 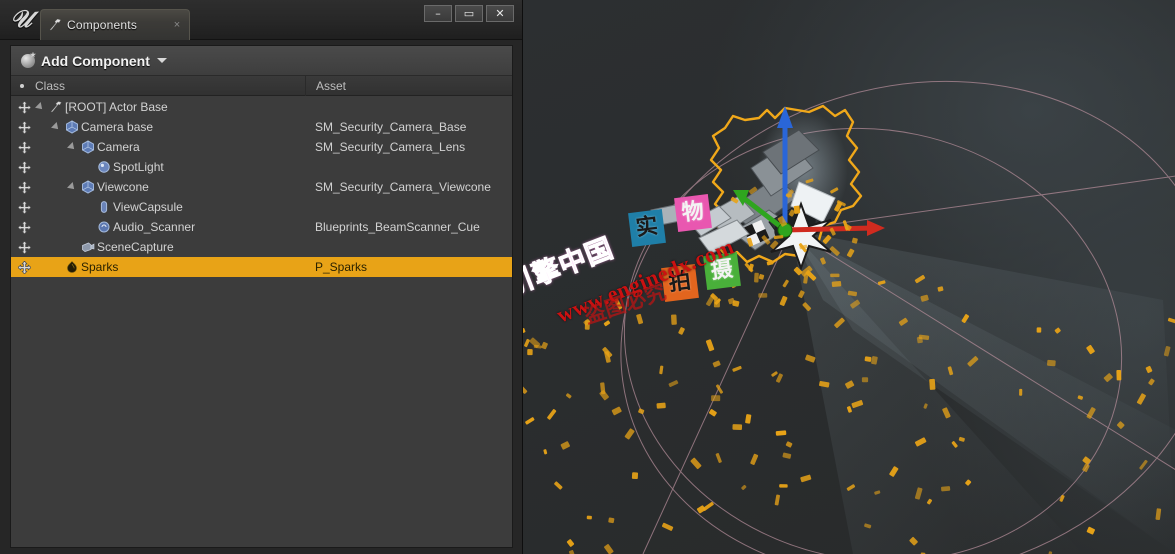 I want to click on table-row: Viewcone SM_Security_Camera_Viewcone, so click(x=261, y=187).